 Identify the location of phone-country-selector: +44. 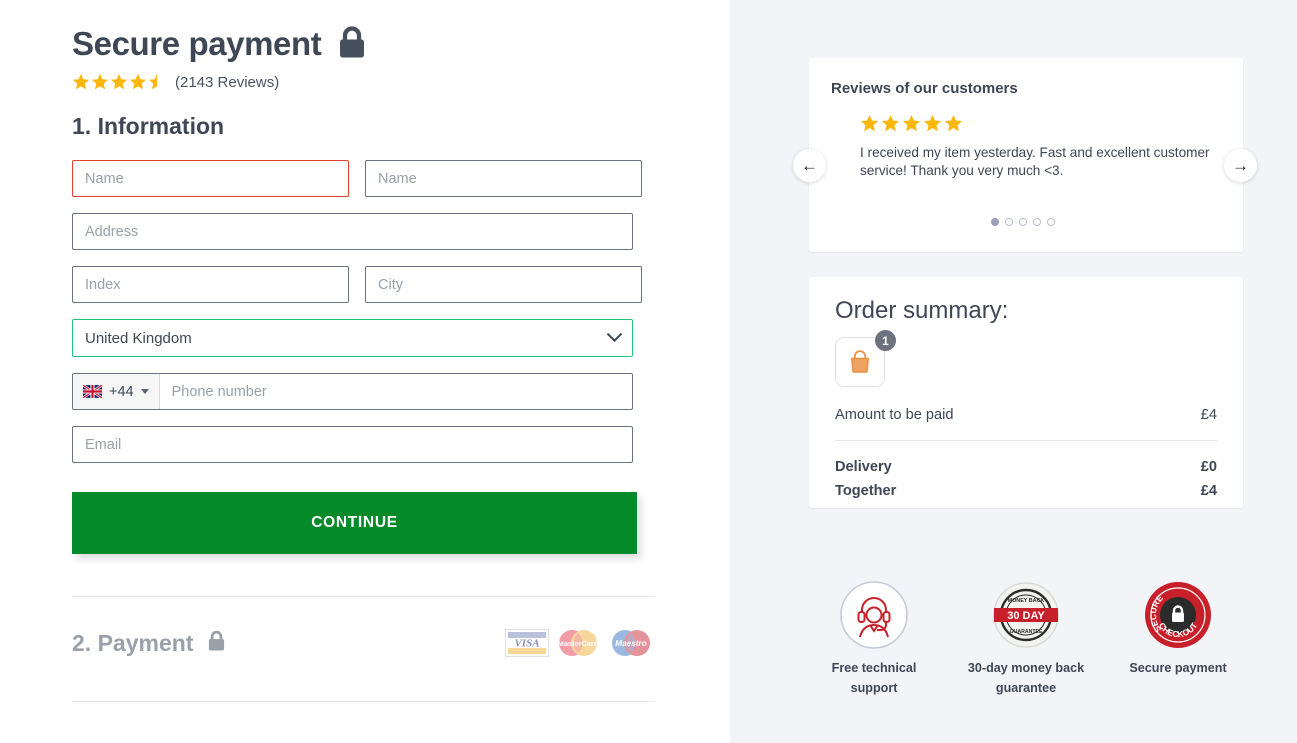
(116, 391).